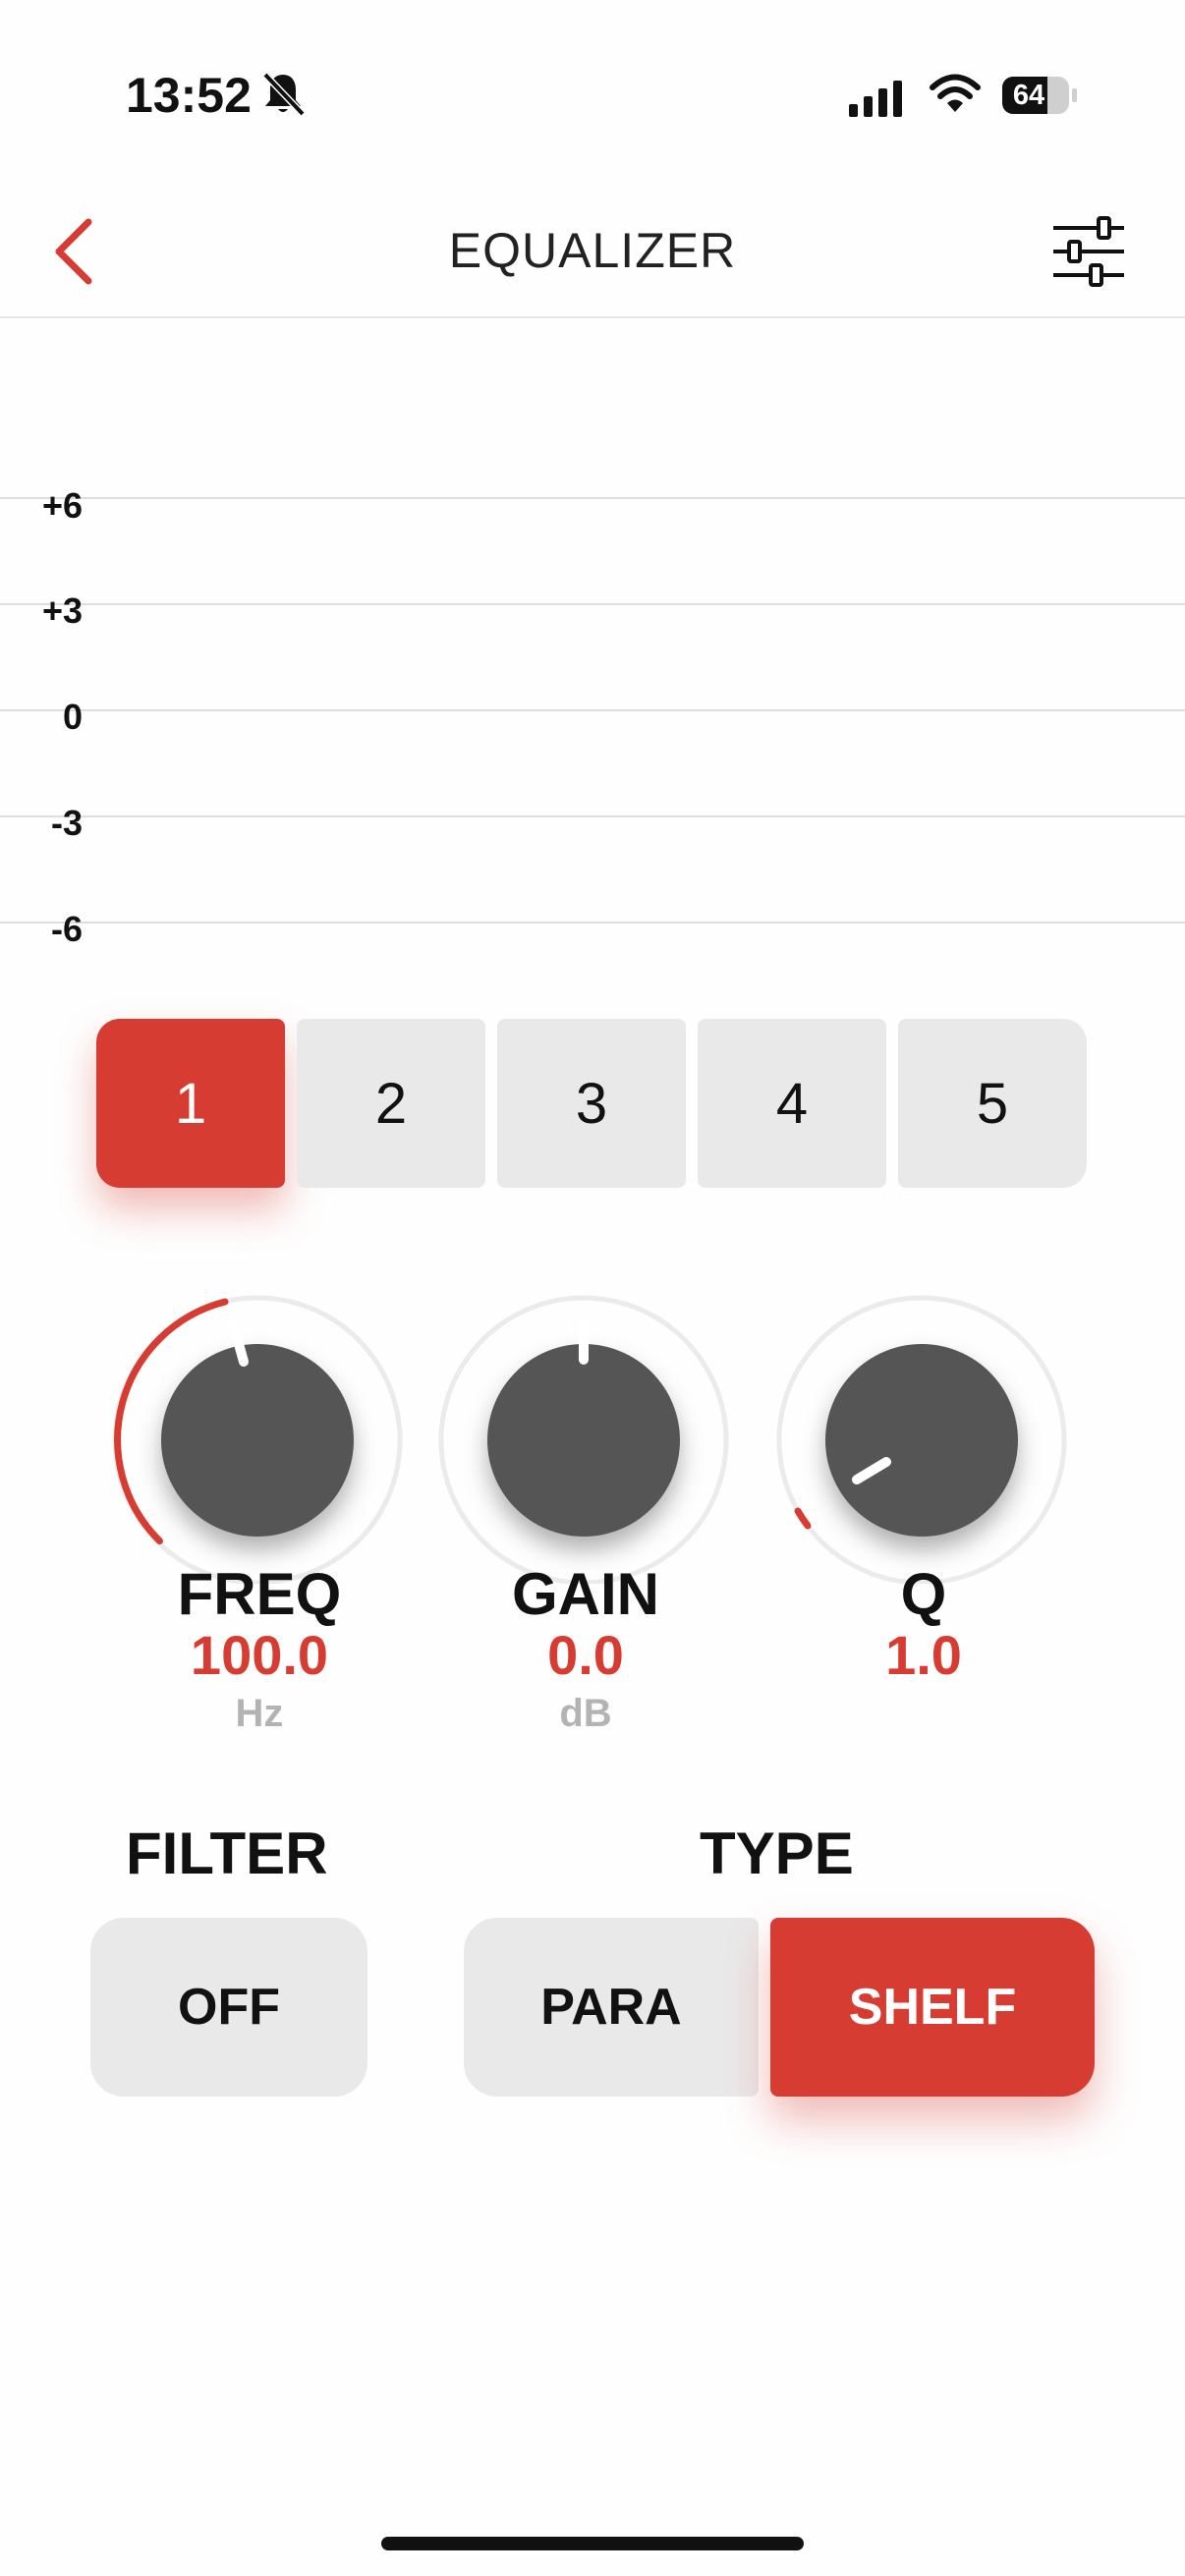  What do you see at coordinates (876, 99) in the screenshot?
I see `cellular-signal-icon` at bounding box center [876, 99].